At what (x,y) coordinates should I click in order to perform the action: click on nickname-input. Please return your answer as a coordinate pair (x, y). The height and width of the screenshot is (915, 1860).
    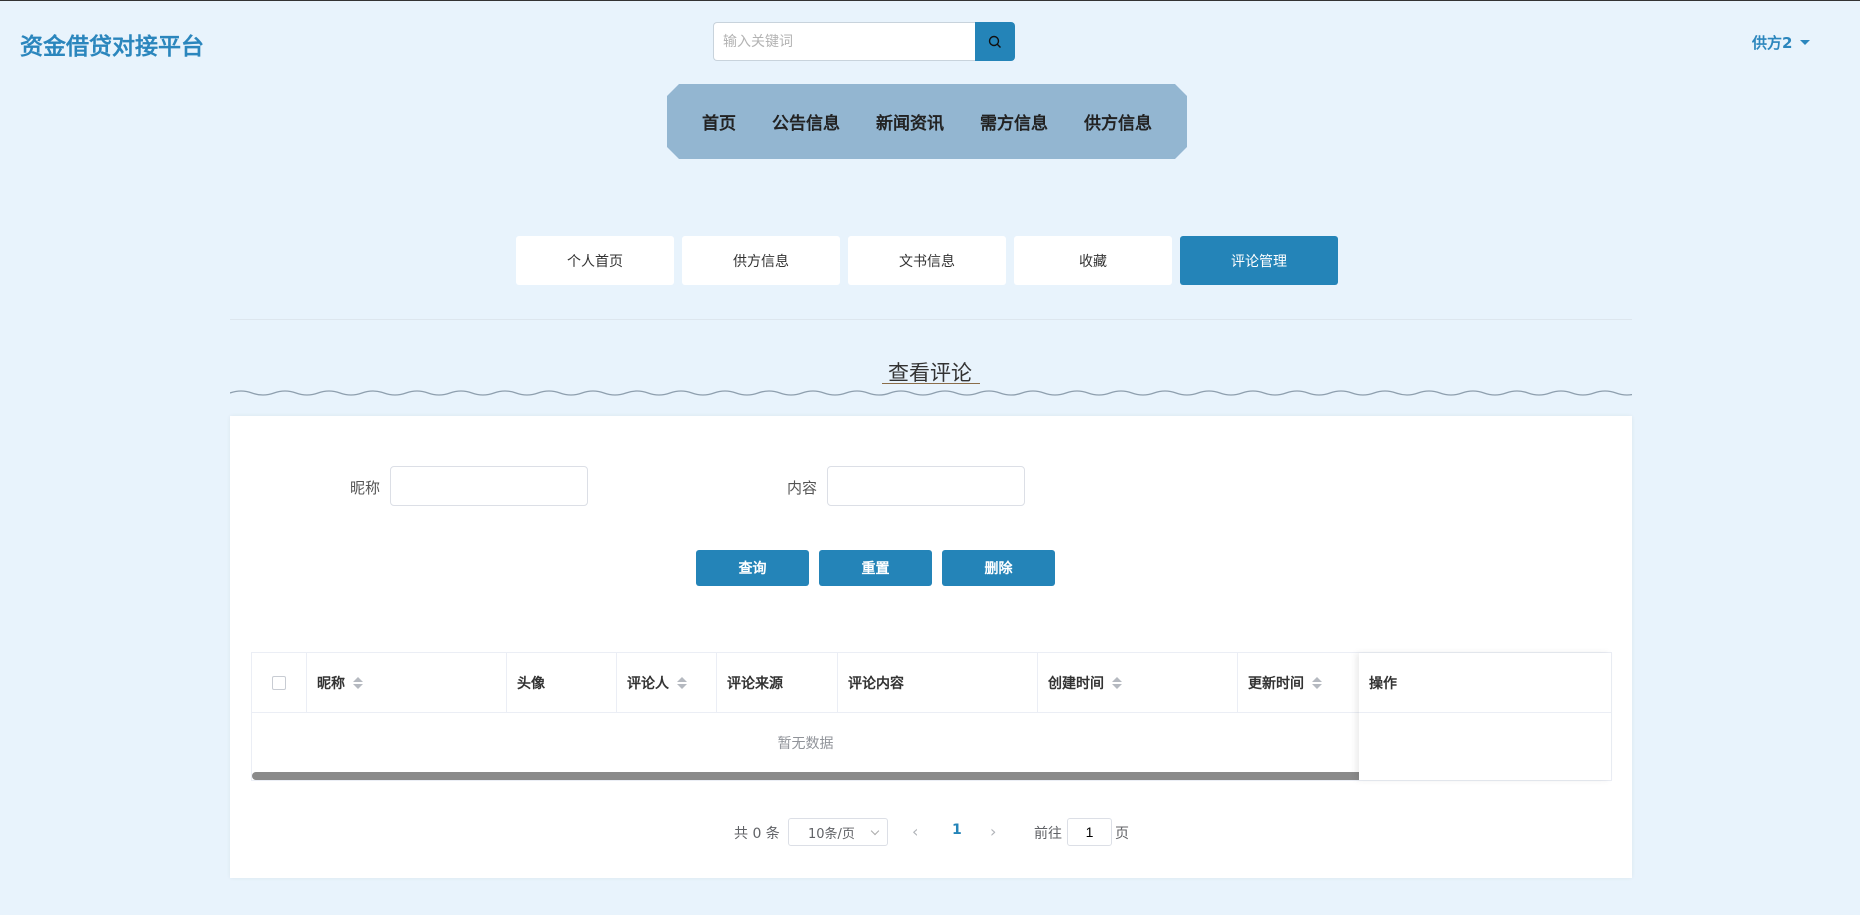
    Looking at the image, I should click on (489, 486).